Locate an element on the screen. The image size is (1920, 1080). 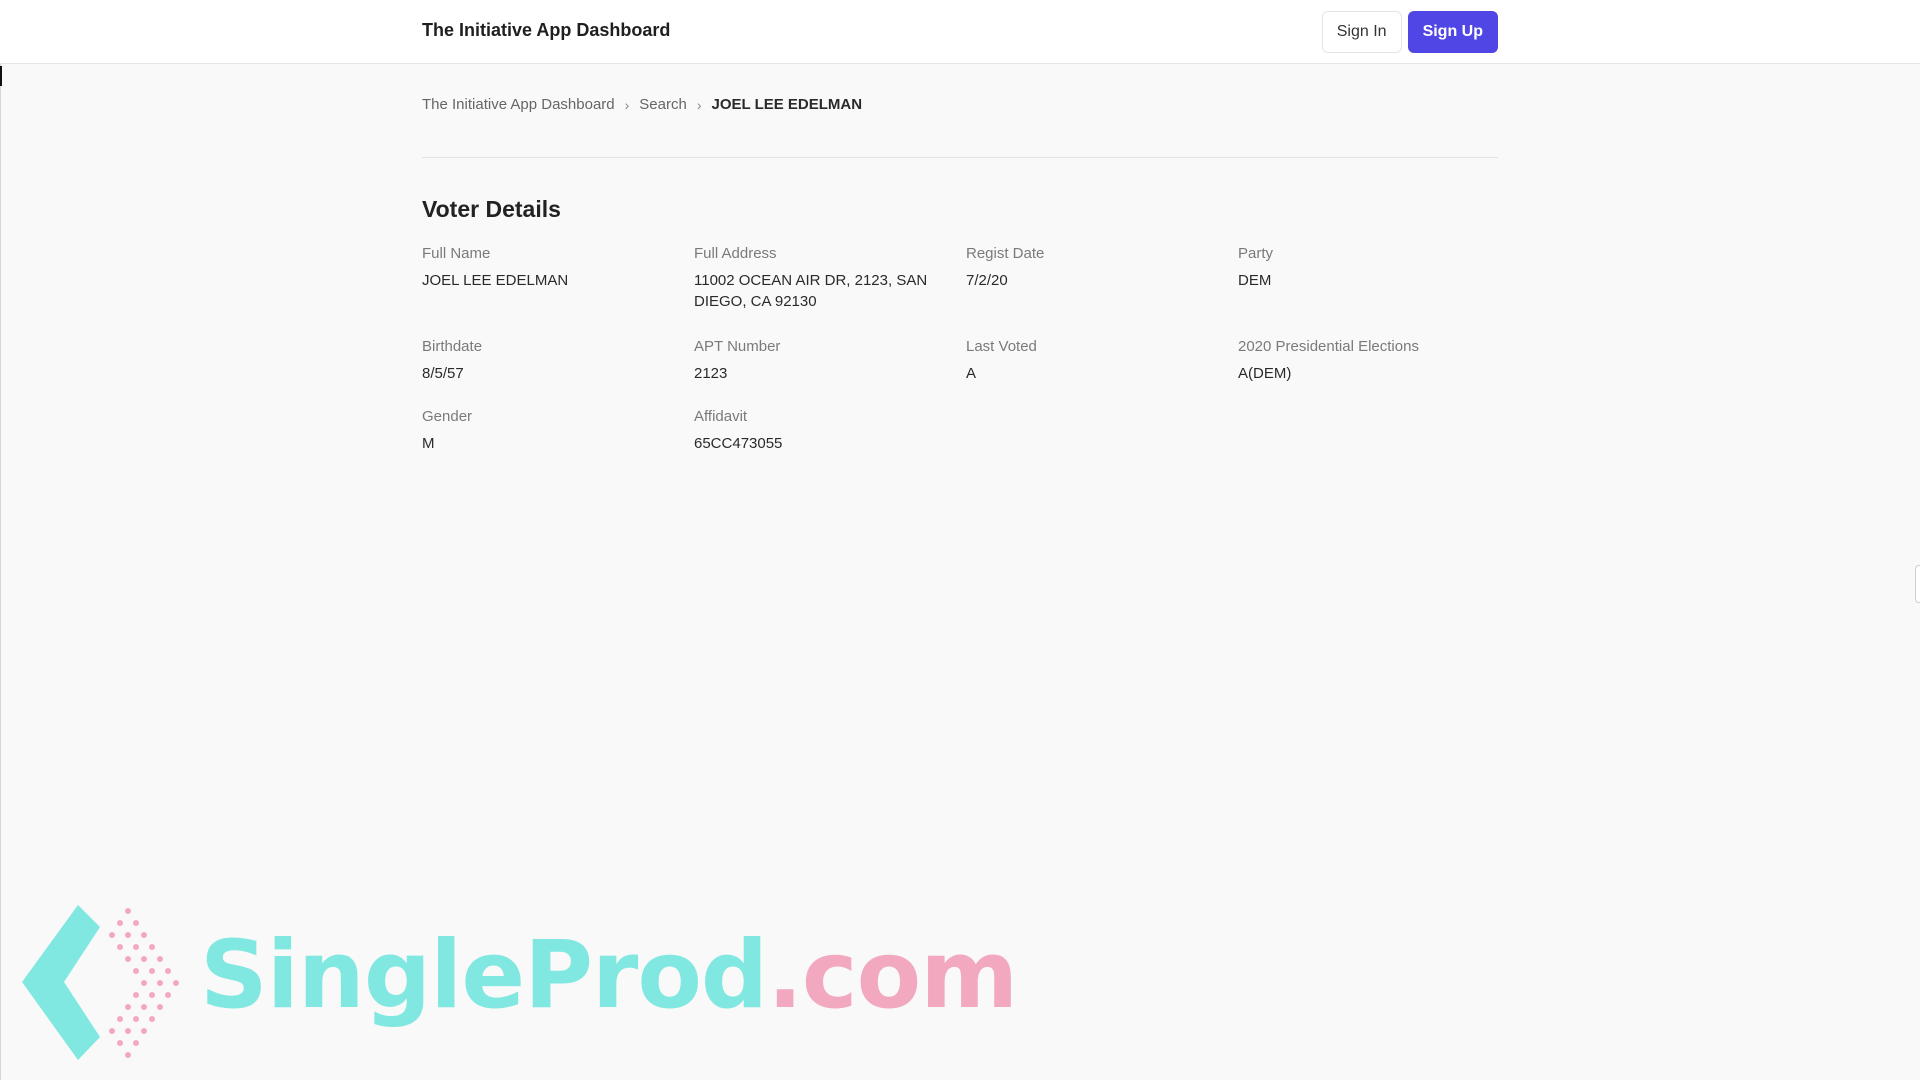
field-label: Full Address is located at coordinates (735, 253).